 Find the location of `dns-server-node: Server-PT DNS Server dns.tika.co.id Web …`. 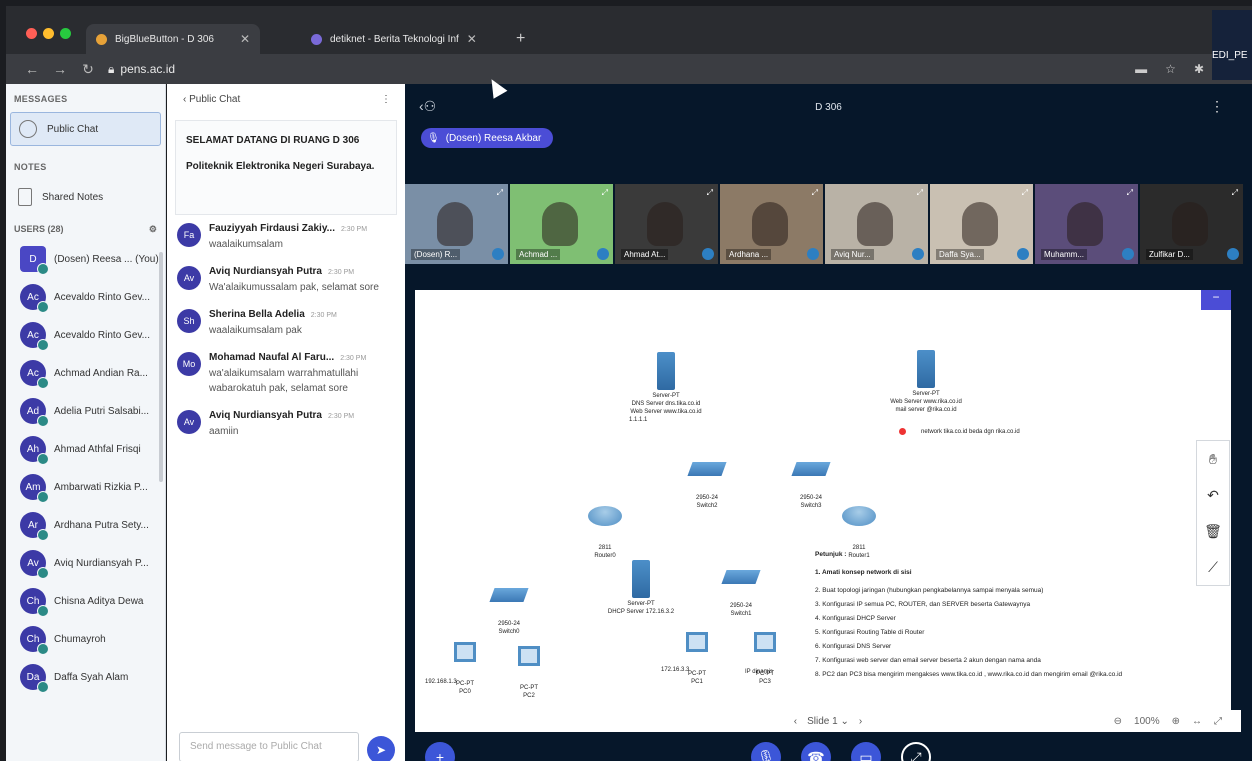

dns-server-node: Server-PT DNS Server dns.tika.co.id Web … is located at coordinates (666, 388).